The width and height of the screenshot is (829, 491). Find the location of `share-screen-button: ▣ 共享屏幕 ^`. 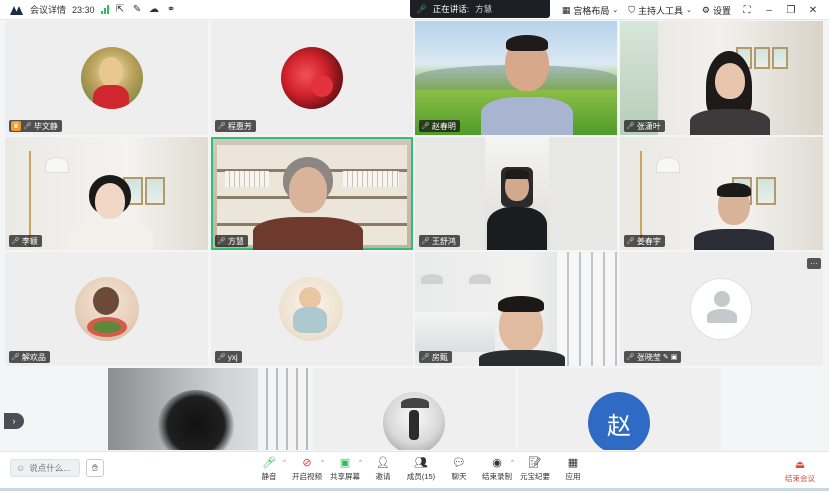

share-screen-button: ▣ 共享屏幕 ^ is located at coordinates (345, 468).